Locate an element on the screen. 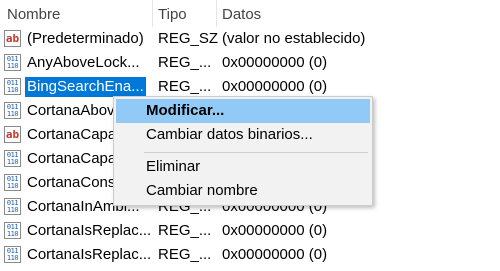  column-header-type: Tipo is located at coordinates (172, 14).